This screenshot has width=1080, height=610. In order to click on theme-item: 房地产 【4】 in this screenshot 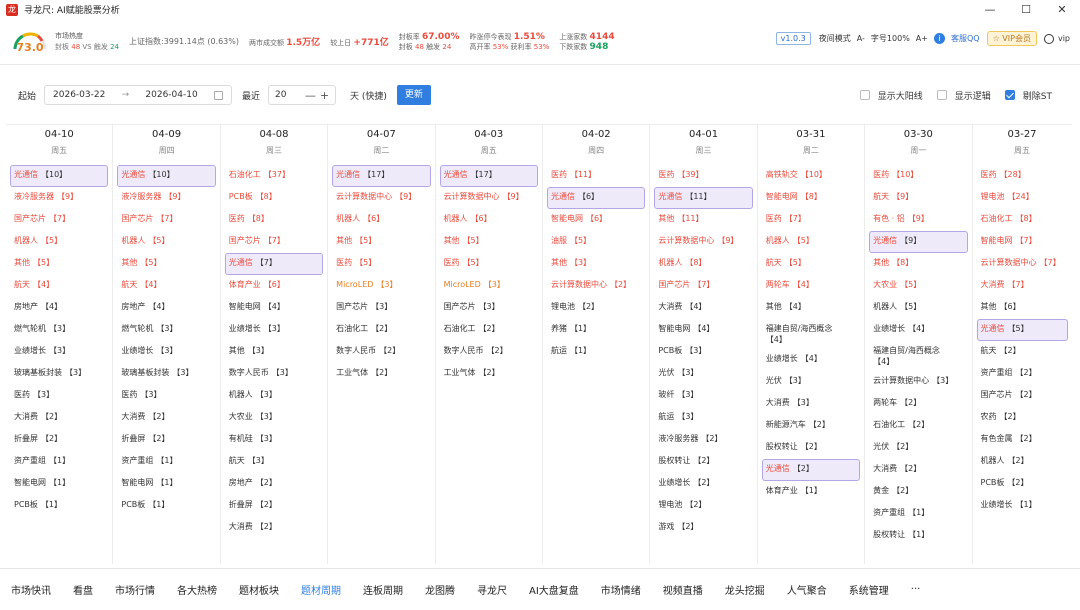, I will do `click(59, 308)`.